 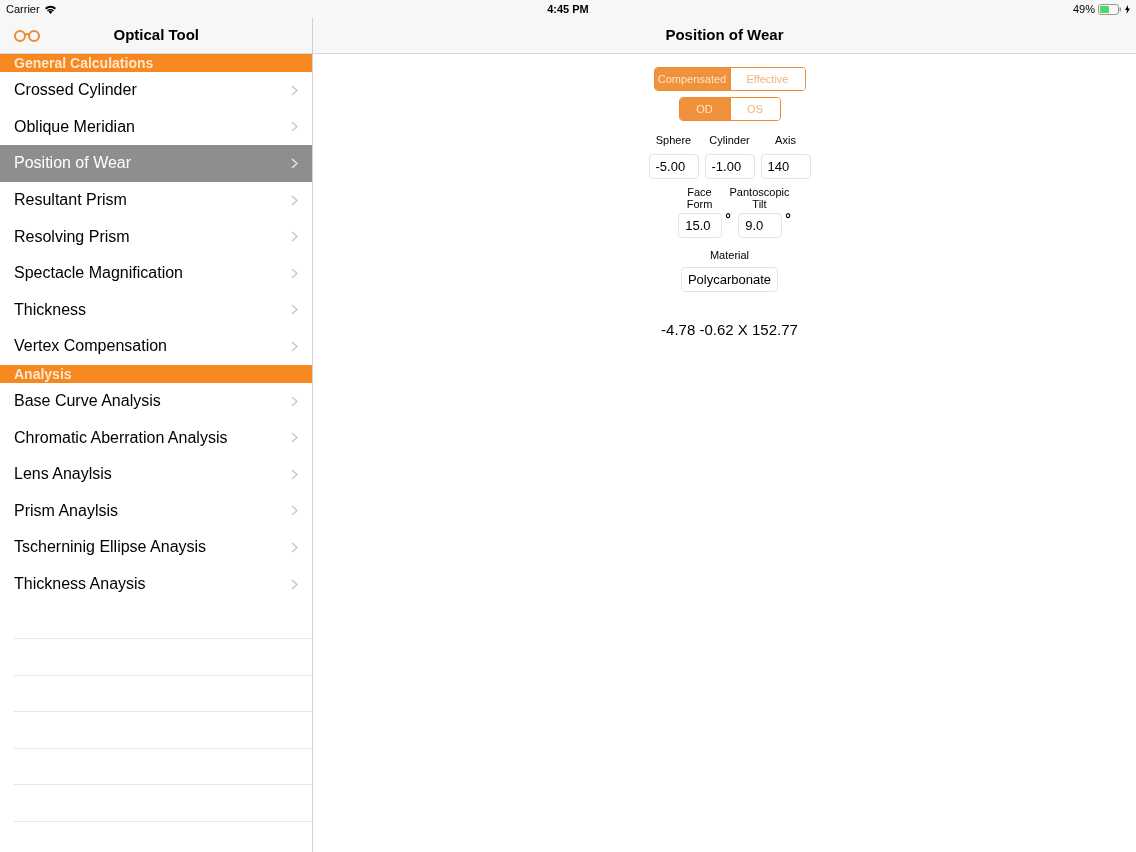 I want to click on charging-icon, so click(x=1127, y=9).